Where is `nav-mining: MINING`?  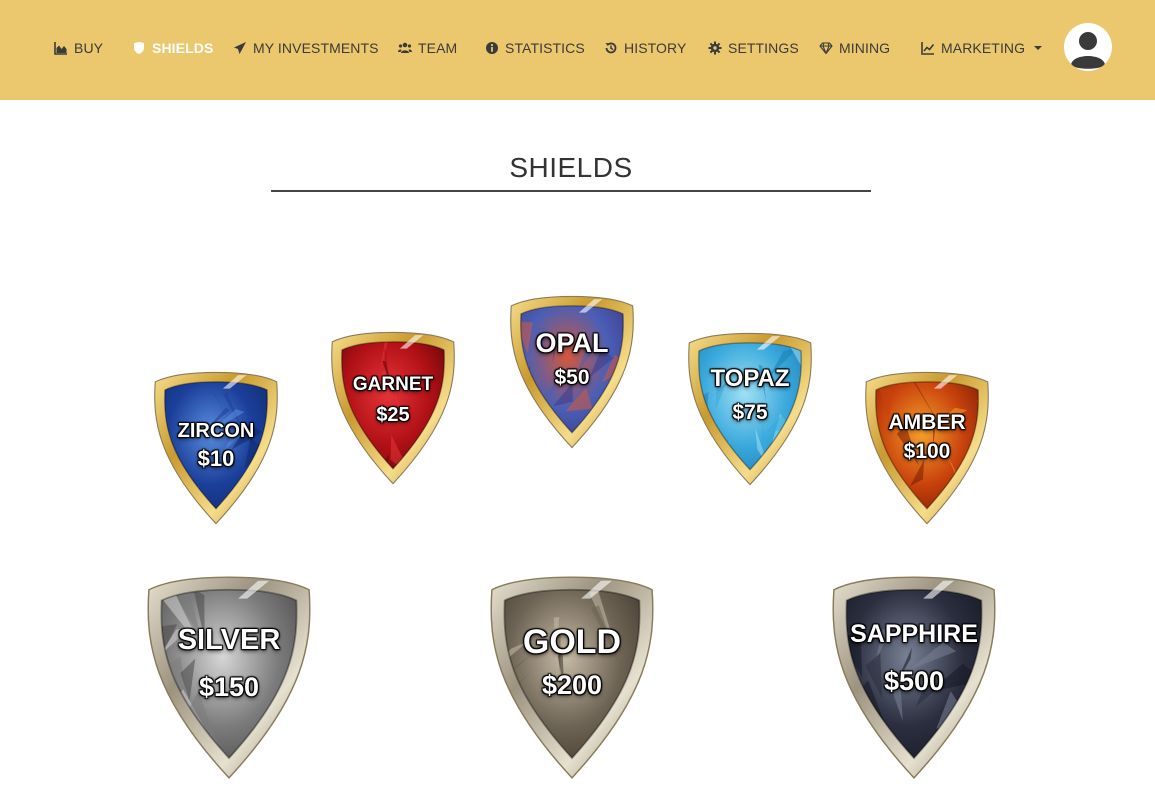
nav-mining: MINING is located at coordinates (854, 48).